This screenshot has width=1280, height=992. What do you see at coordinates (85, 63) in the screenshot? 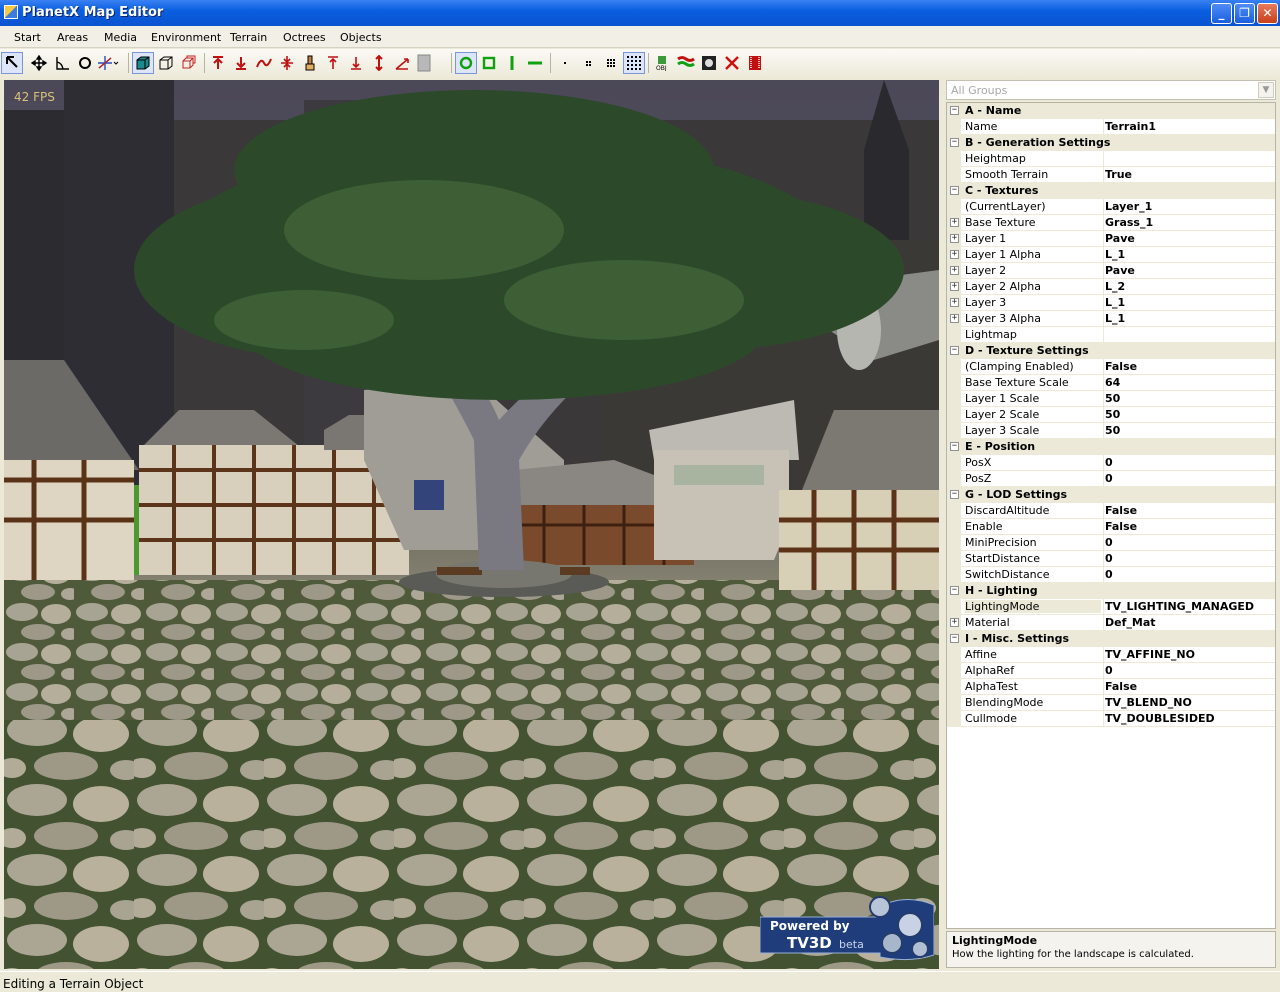
I see `rotate-icon` at bounding box center [85, 63].